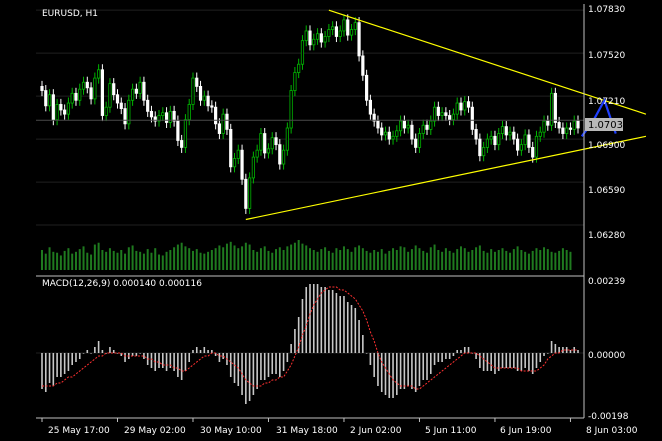 Image resolution: width=662 pixels, height=441 pixels. I want to click on time-tick-label: 30 May 10:00, so click(231, 431).